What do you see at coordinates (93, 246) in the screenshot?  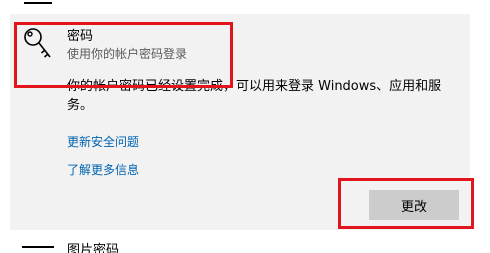 I see `picture-password-title: 图片密码` at bounding box center [93, 246].